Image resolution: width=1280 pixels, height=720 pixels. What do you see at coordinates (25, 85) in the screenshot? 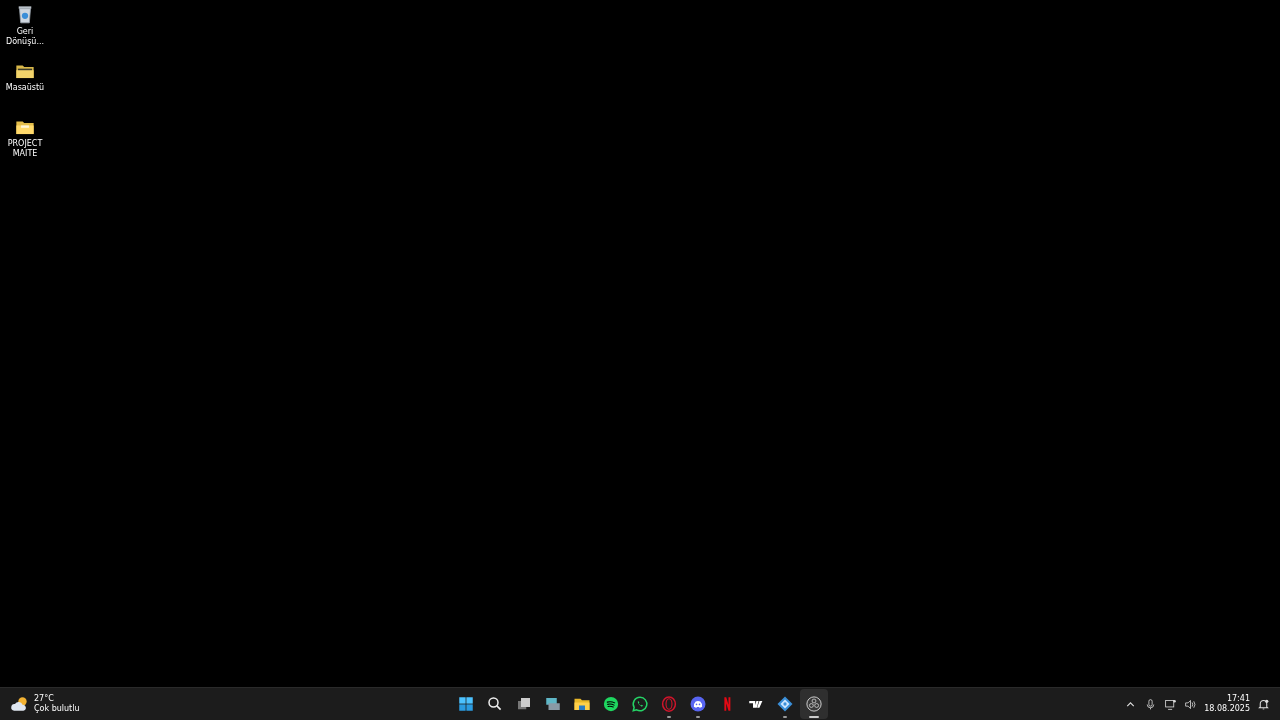
I see `desktop-shortcut: Masaüstü` at bounding box center [25, 85].